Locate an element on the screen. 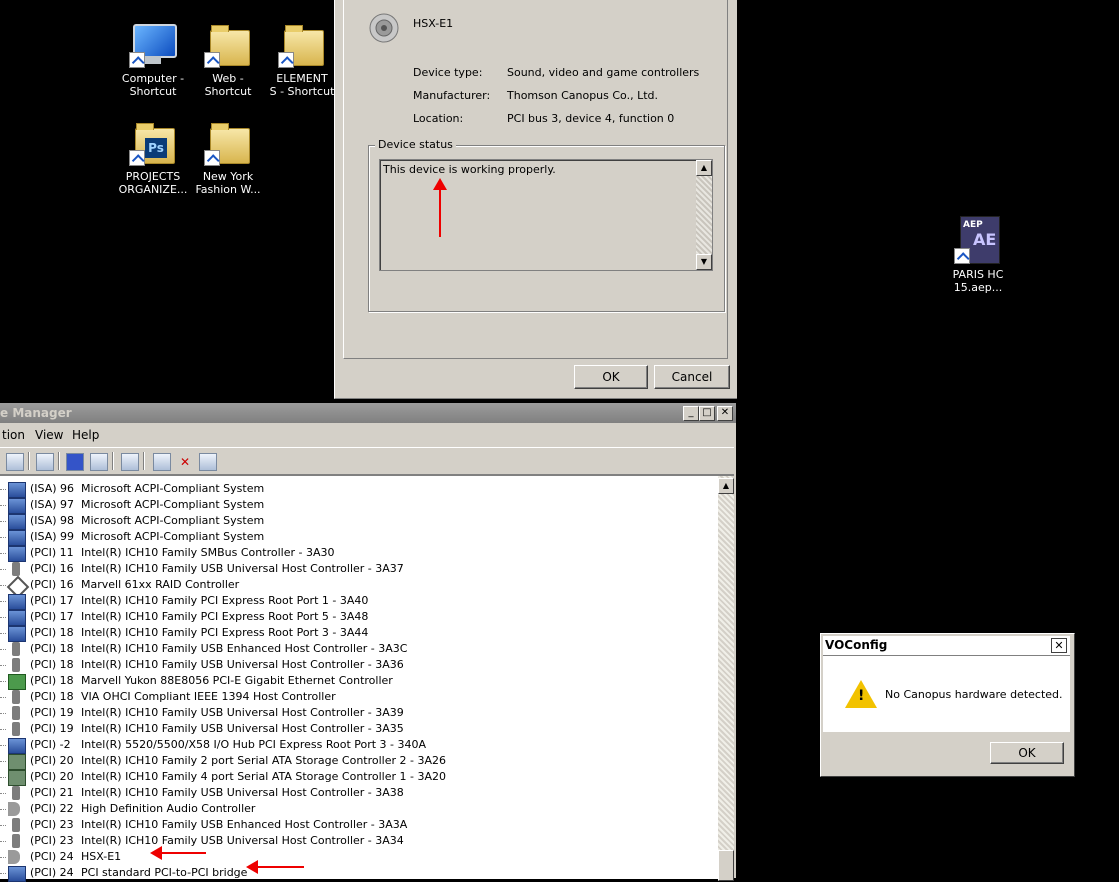 The width and height of the screenshot is (1119, 882). device-name: Marvell 61xx RAID Controller is located at coordinates (160, 584).